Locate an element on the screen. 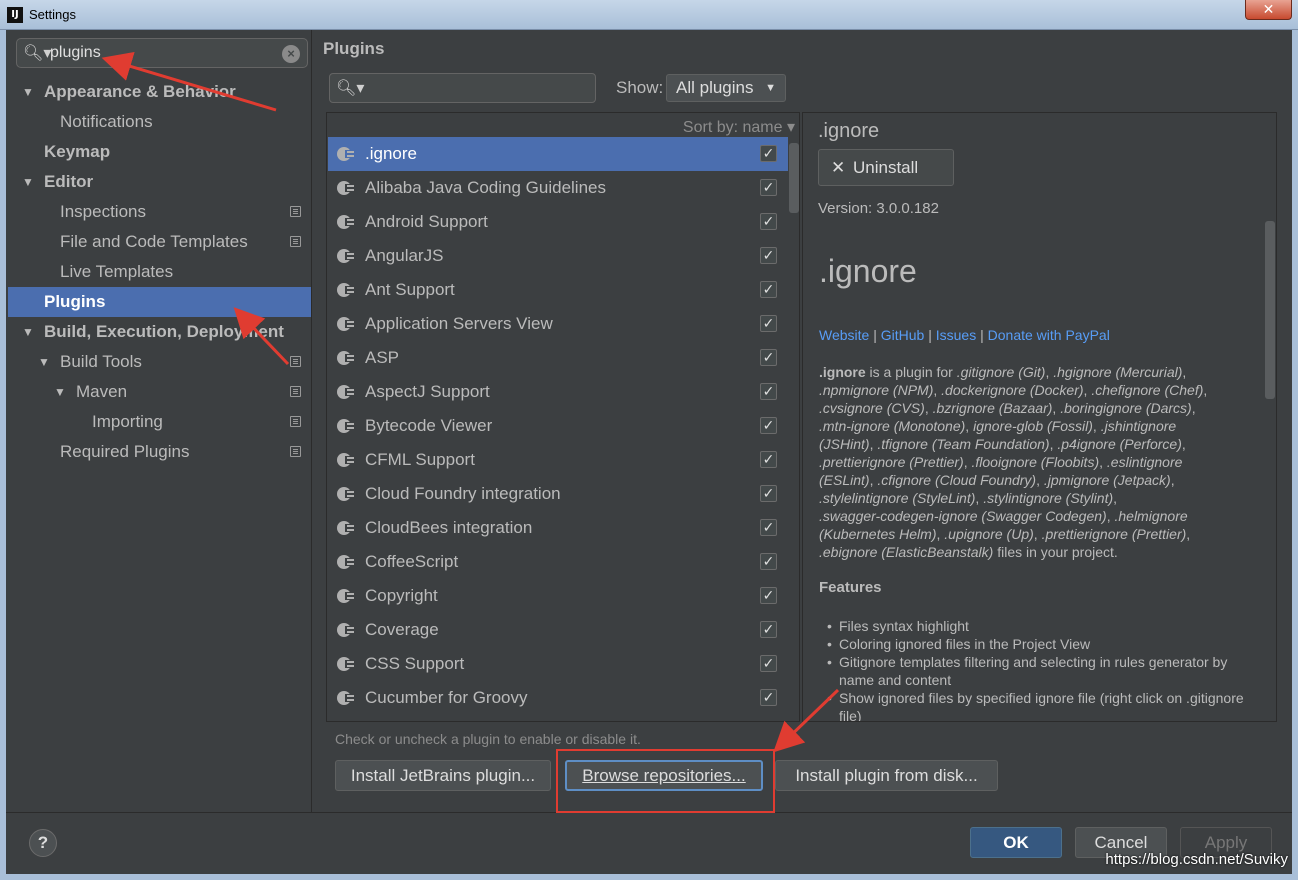 The width and height of the screenshot is (1298, 880). sidebar-item-notifications: Notifications is located at coordinates (158, 122).